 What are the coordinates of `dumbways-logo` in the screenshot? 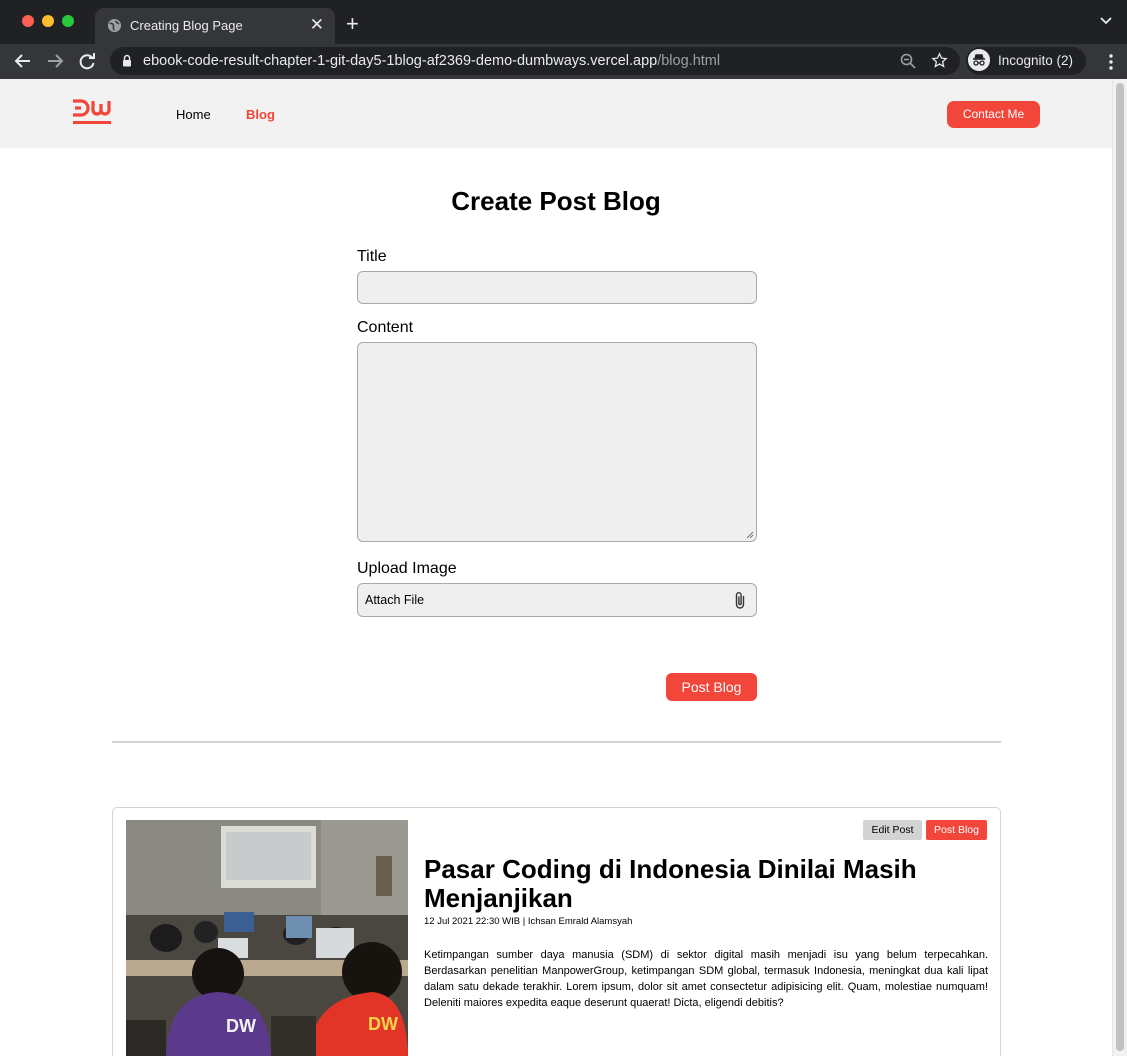 It's located at (93, 113).